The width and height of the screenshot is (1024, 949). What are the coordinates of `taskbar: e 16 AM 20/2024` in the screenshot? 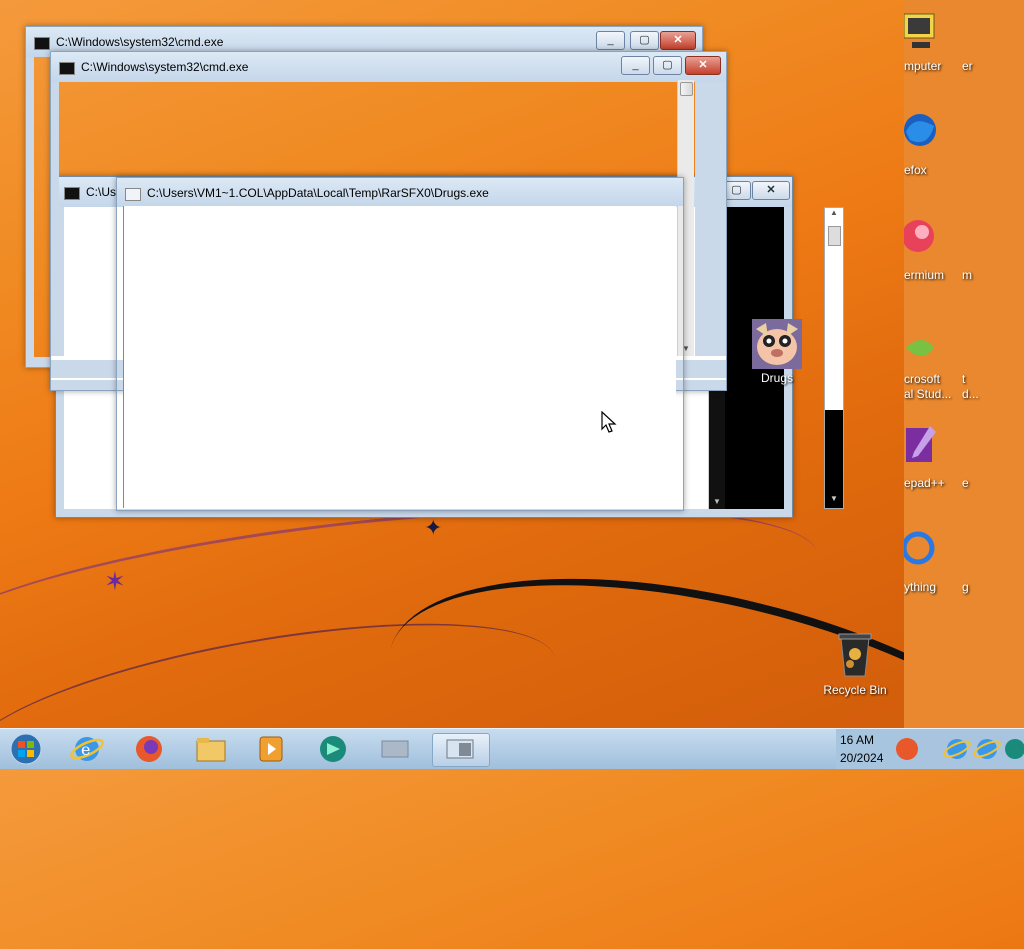 It's located at (512, 748).